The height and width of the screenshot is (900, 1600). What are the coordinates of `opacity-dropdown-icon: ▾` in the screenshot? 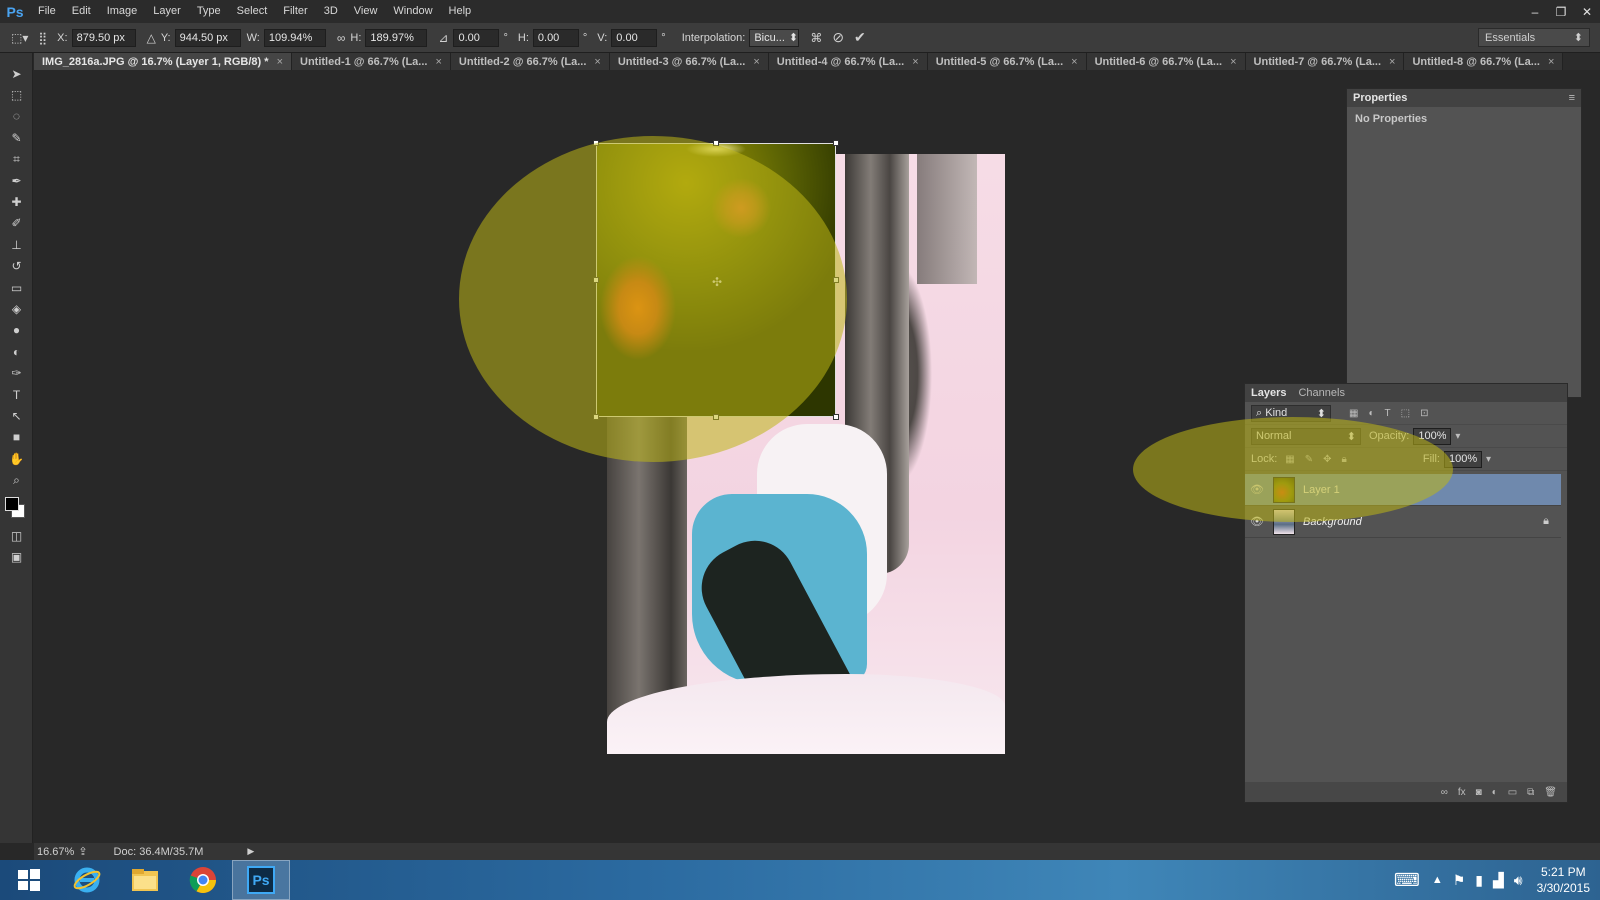 It's located at (1457, 436).